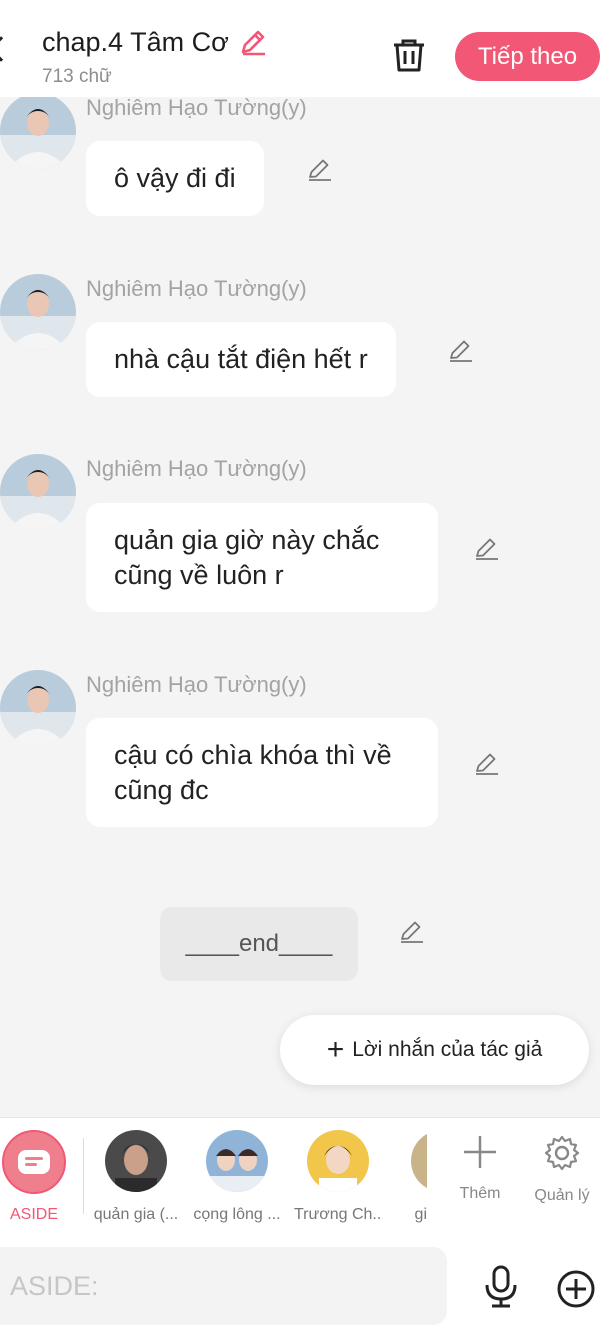  Describe the element at coordinates (562, 1153) in the screenshot. I see `gear-icon` at that location.